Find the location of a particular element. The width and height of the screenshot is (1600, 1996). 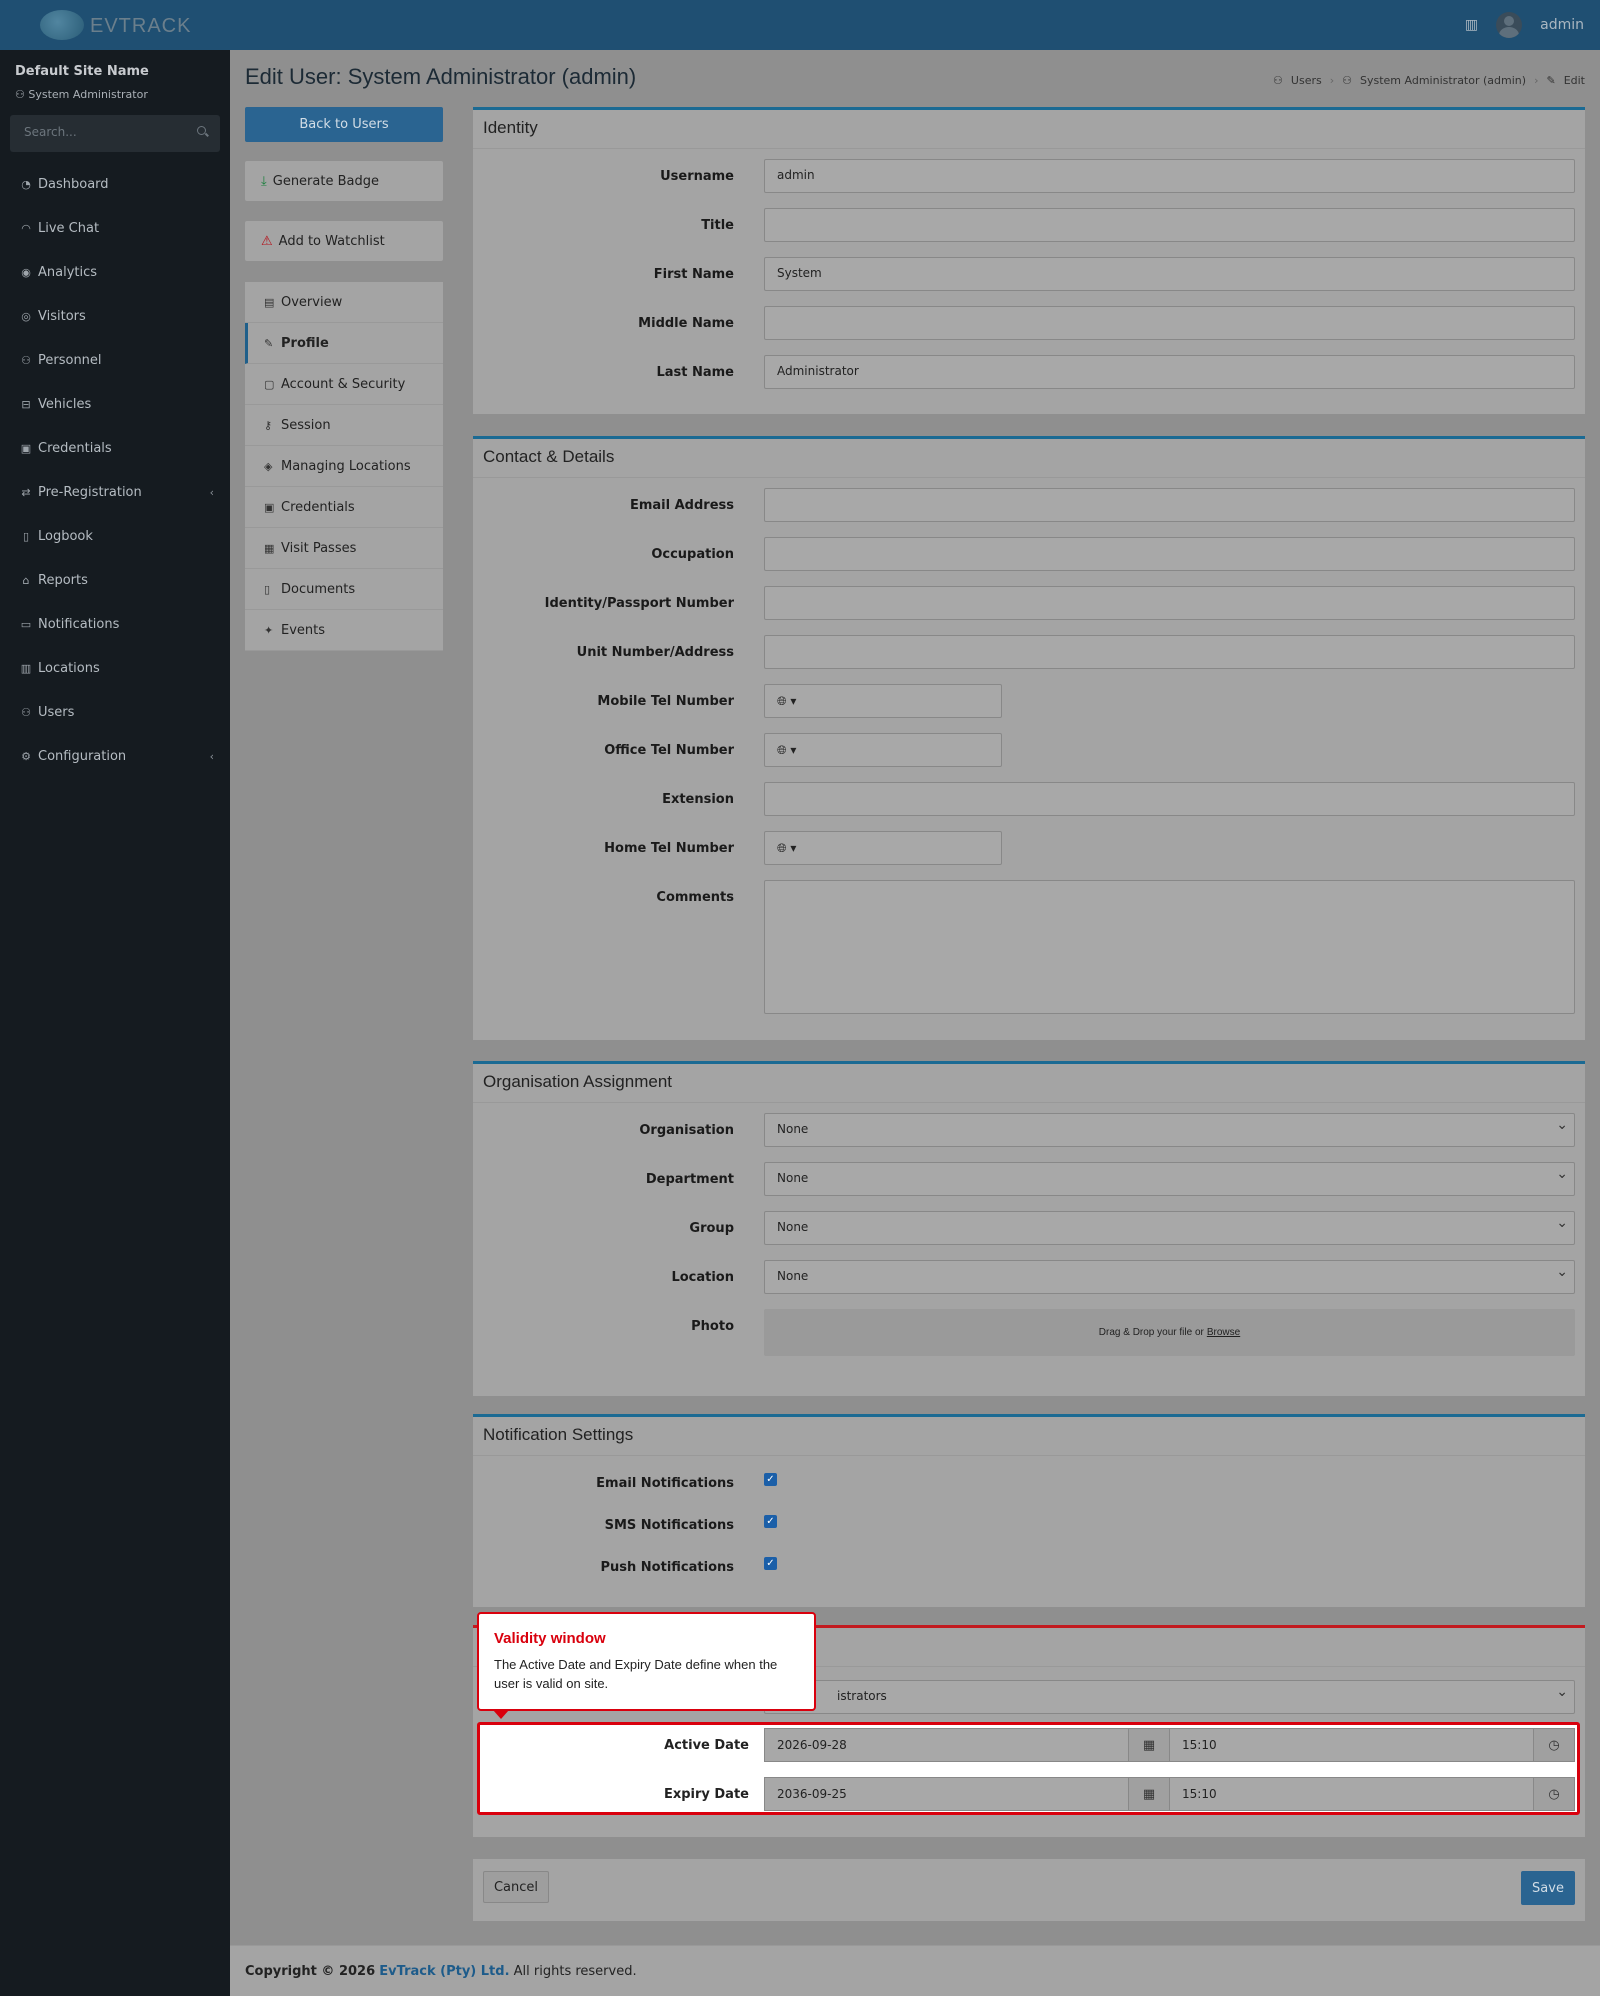

identity-number-field is located at coordinates (1169, 603).